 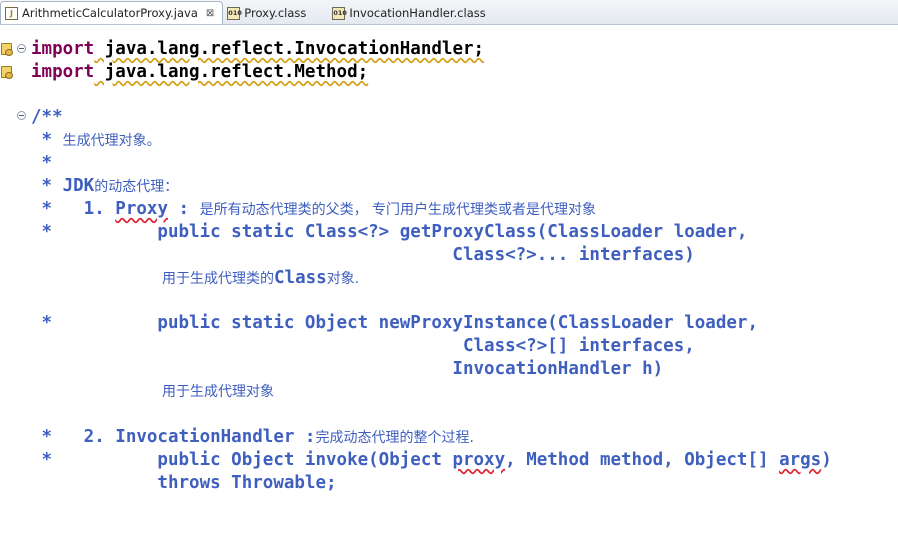 What do you see at coordinates (252, 437) in the screenshot?
I see `code-line: * 2. InvocationHandler :完成动态代理的整个过程.` at bounding box center [252, 437].